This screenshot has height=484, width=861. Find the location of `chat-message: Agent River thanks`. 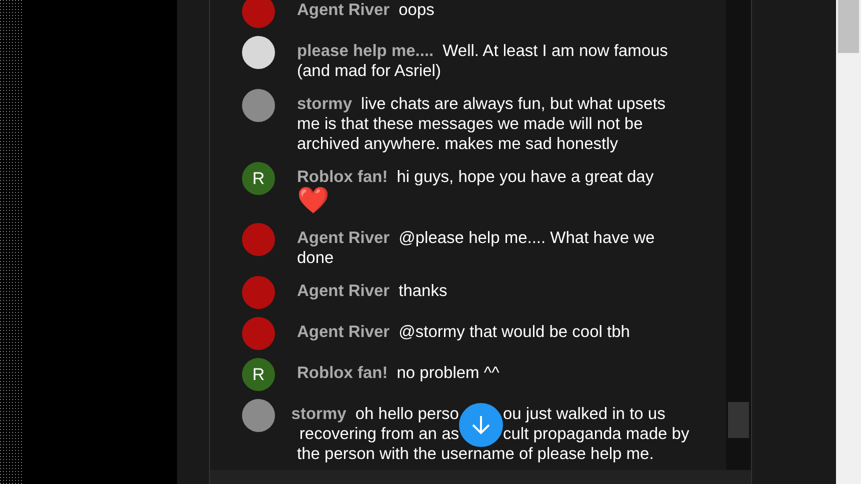

chat-message: Agent River thanks is located at coordinates (372, 291).